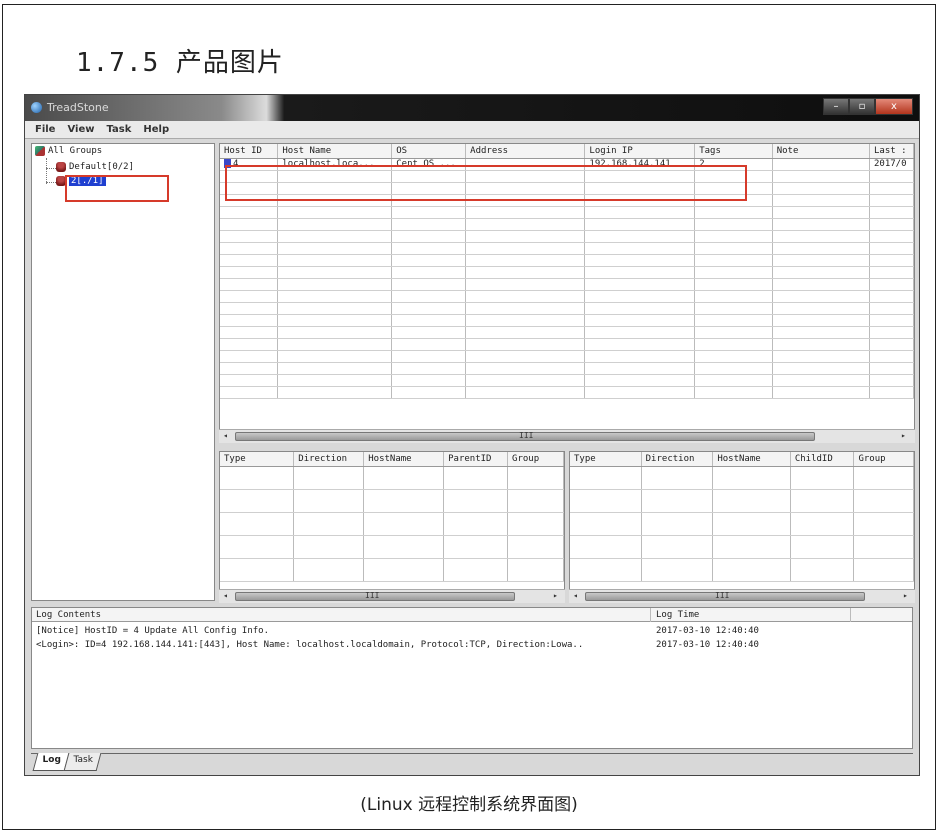  I want to click on menu-help: Help, so click(156, 129).